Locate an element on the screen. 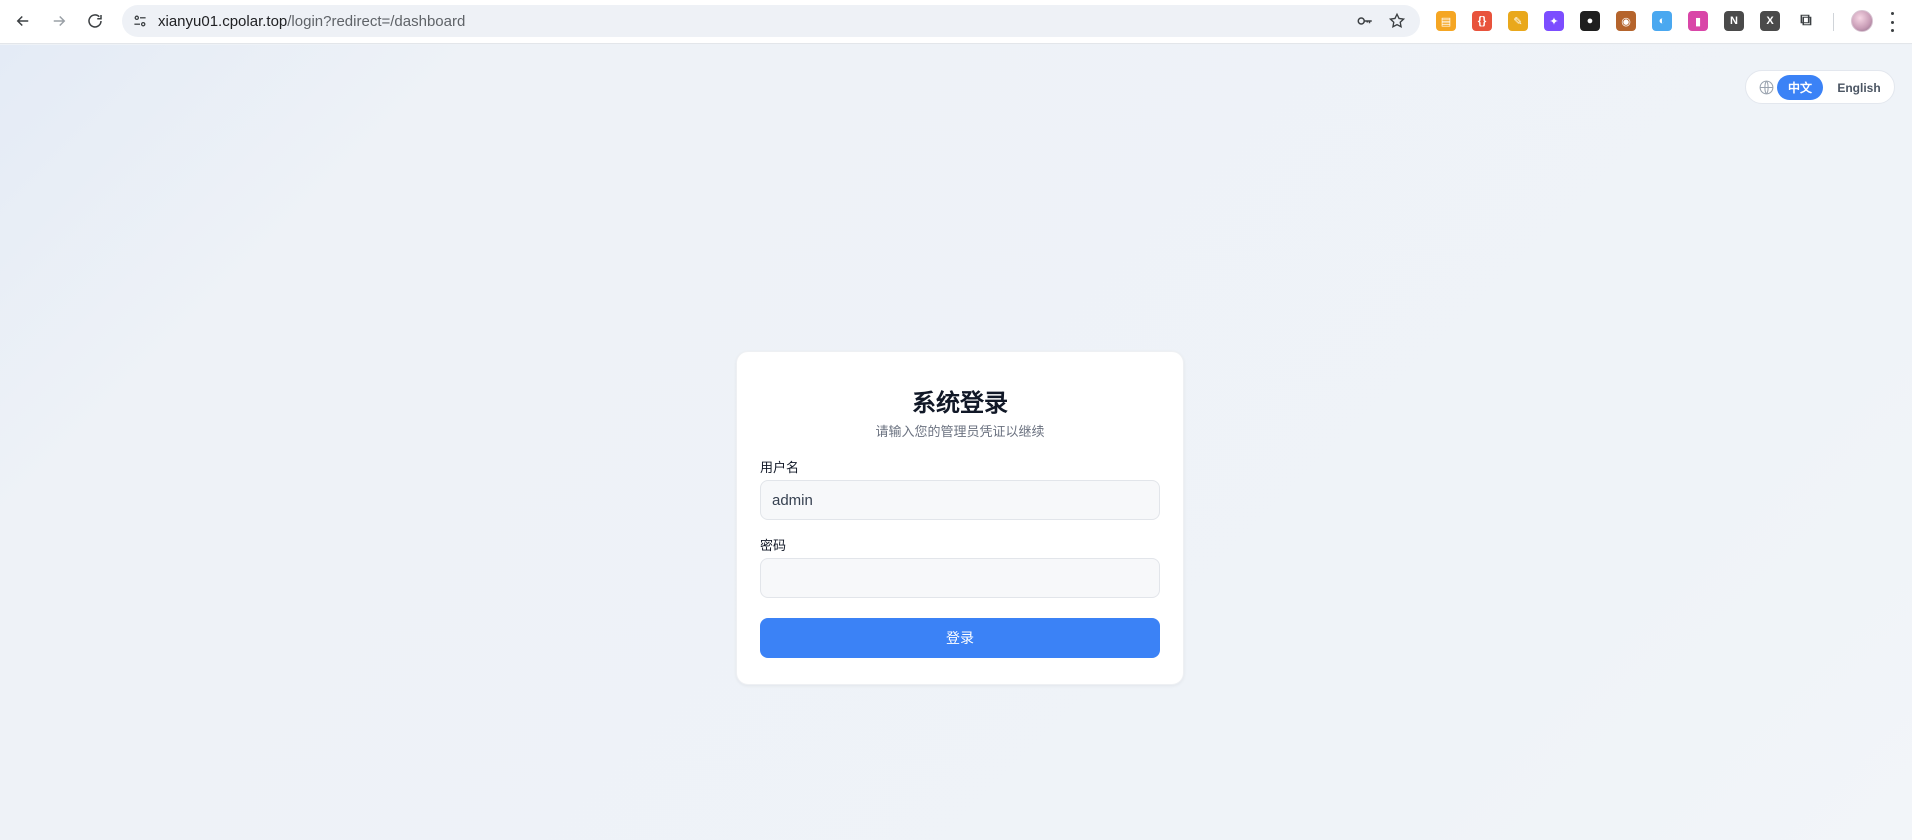 The width and height of the screenshot is (1912, 840). language-switcher: 中文 English is located at coordinates (1820, 87).